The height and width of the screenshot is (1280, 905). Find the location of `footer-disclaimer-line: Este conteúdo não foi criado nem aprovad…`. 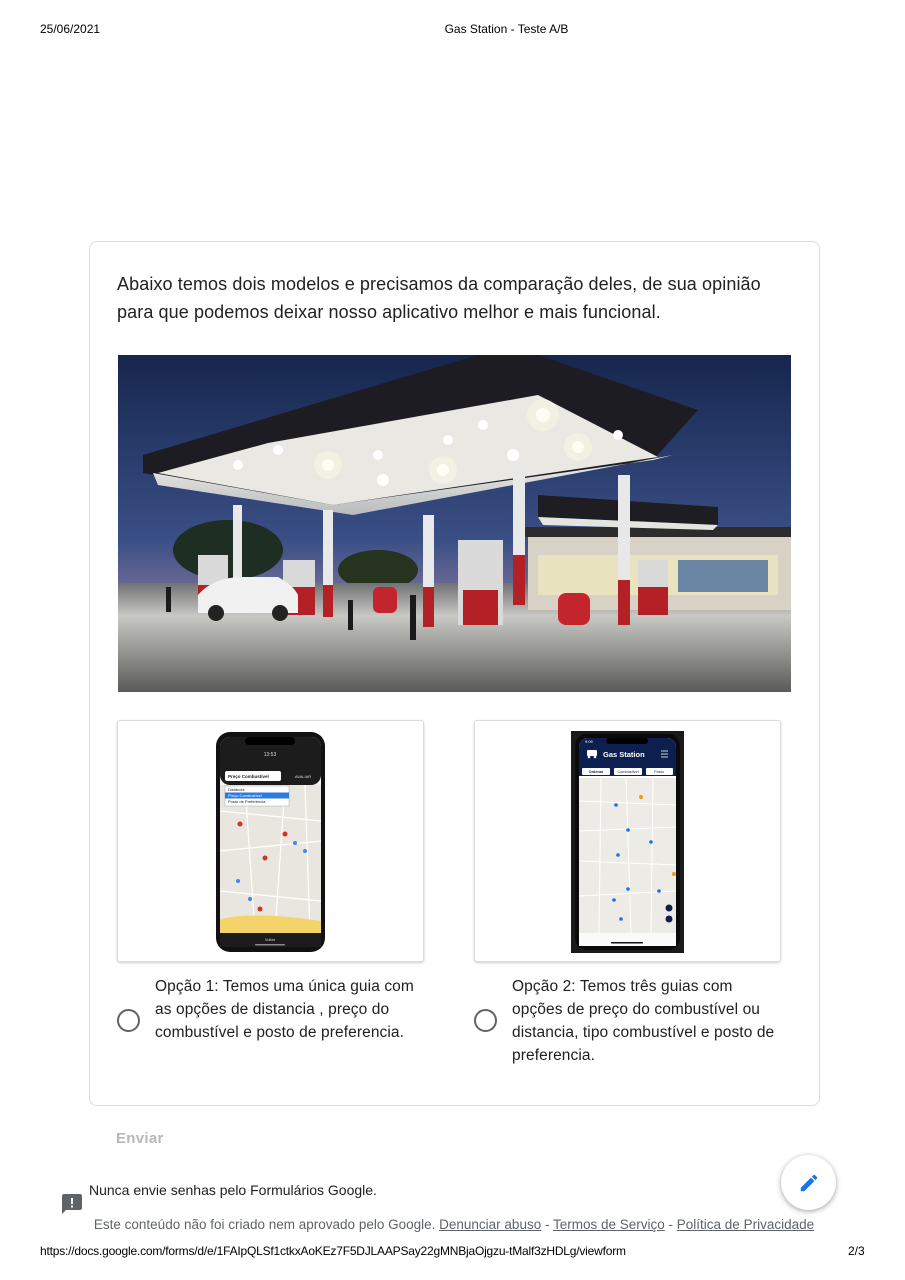

footer-disclaimer-line: Este conteúdo não foi criado nem aprovad… is located at coordinates (452, 1224).